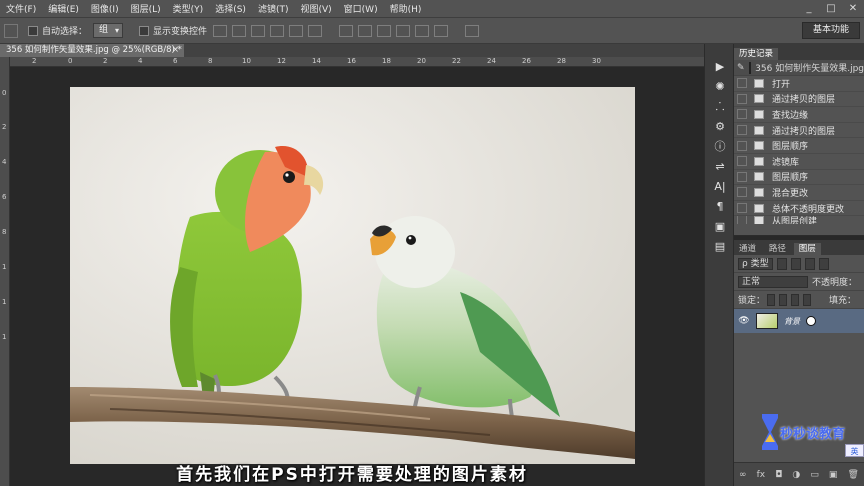 The height and width of the screenshot is (486, 864). What do you see at coordinates (720, 86) in the screenshot?
I see `brush-settings-icon: ✺` at bounding box center [720, 86].